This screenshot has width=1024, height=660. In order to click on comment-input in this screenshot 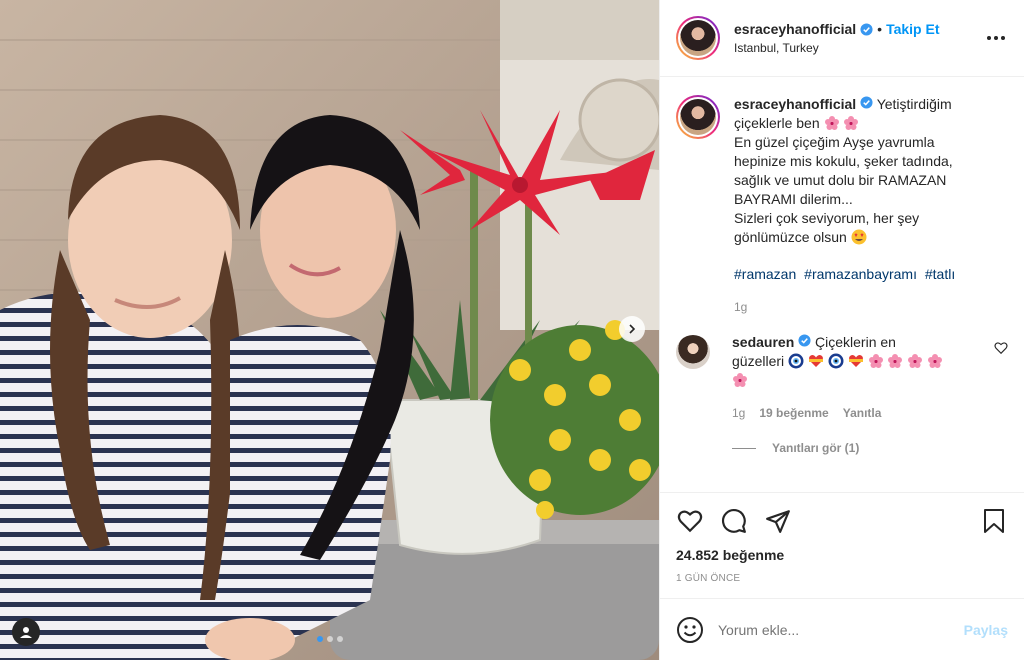, I will do `click(841, 629)`.